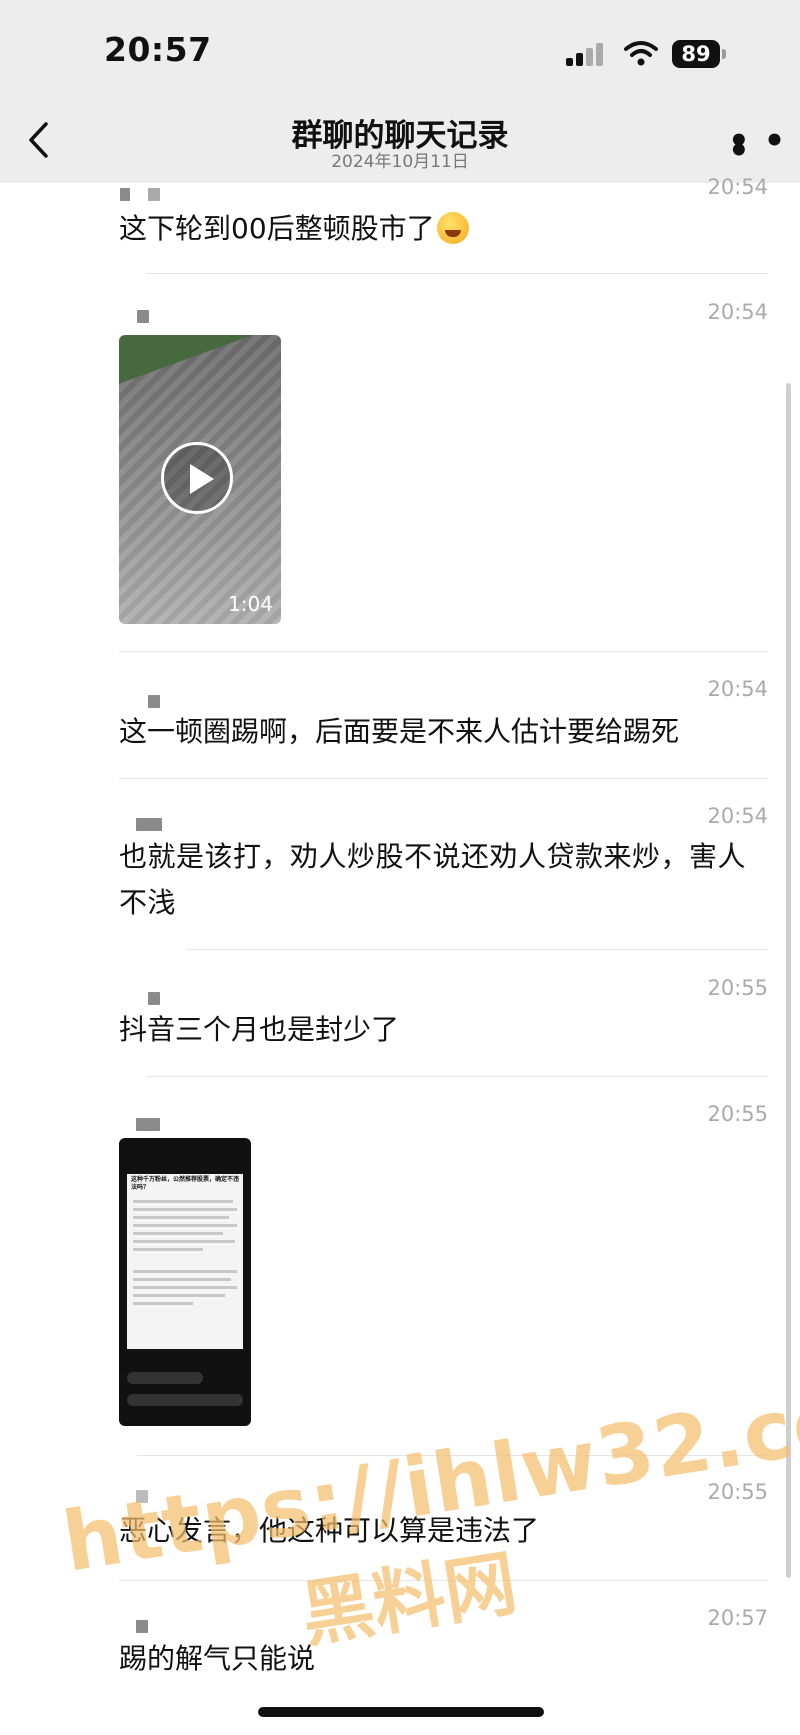 This screenshot has width=800, height=1735. What do you see at coordinates (185, 1261) in the screenshot?
I see `screenshot-content: 这种千万粉丝，公然推荐股票，确定不违法吗？` at bounding box center [185, 1261].